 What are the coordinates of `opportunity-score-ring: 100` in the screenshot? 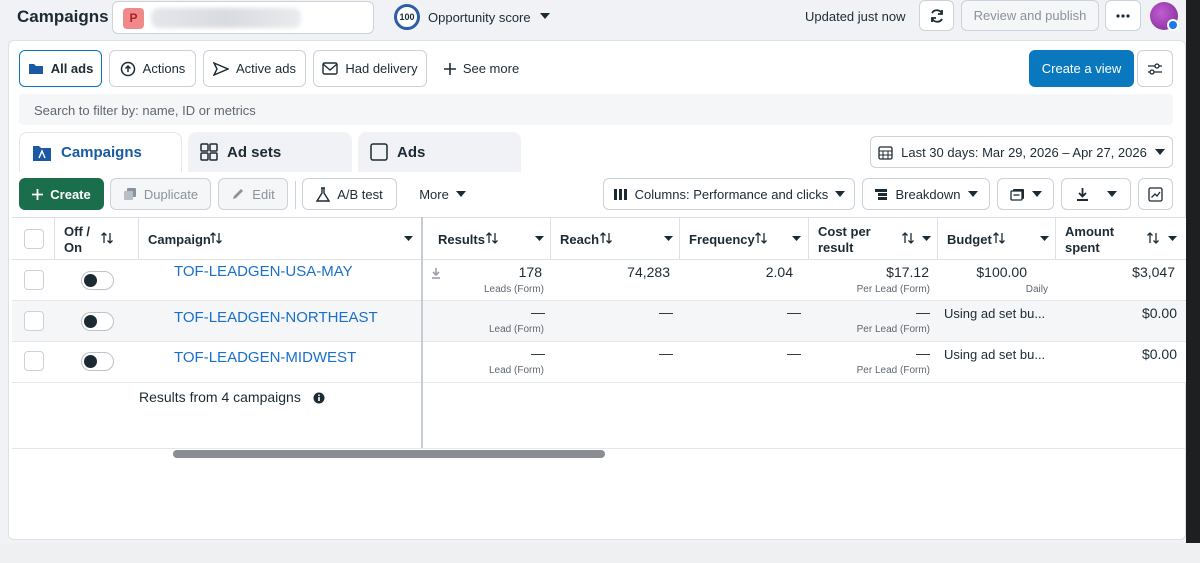 It's located at (407, 17).